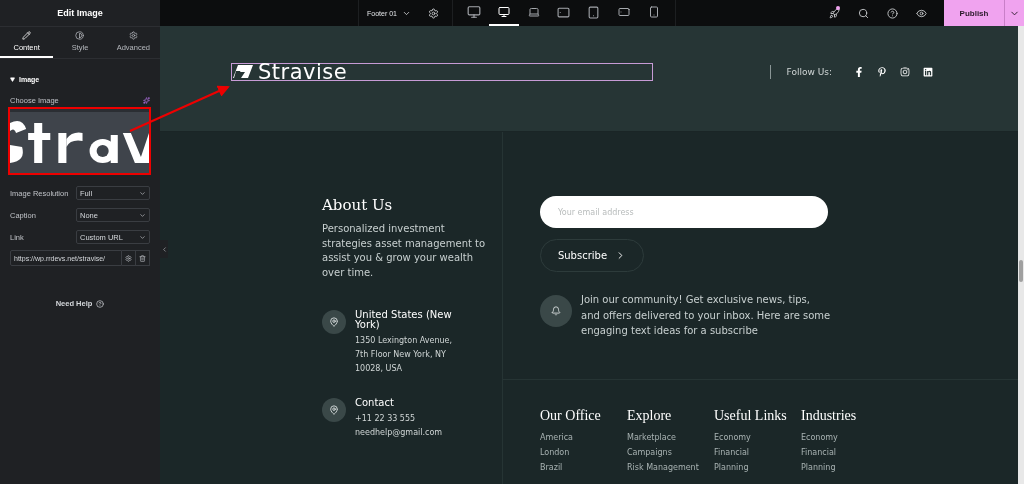  Describe the element at coordinates (650, 416) in the screenshot. I see `column-heading: Explore` at that location.